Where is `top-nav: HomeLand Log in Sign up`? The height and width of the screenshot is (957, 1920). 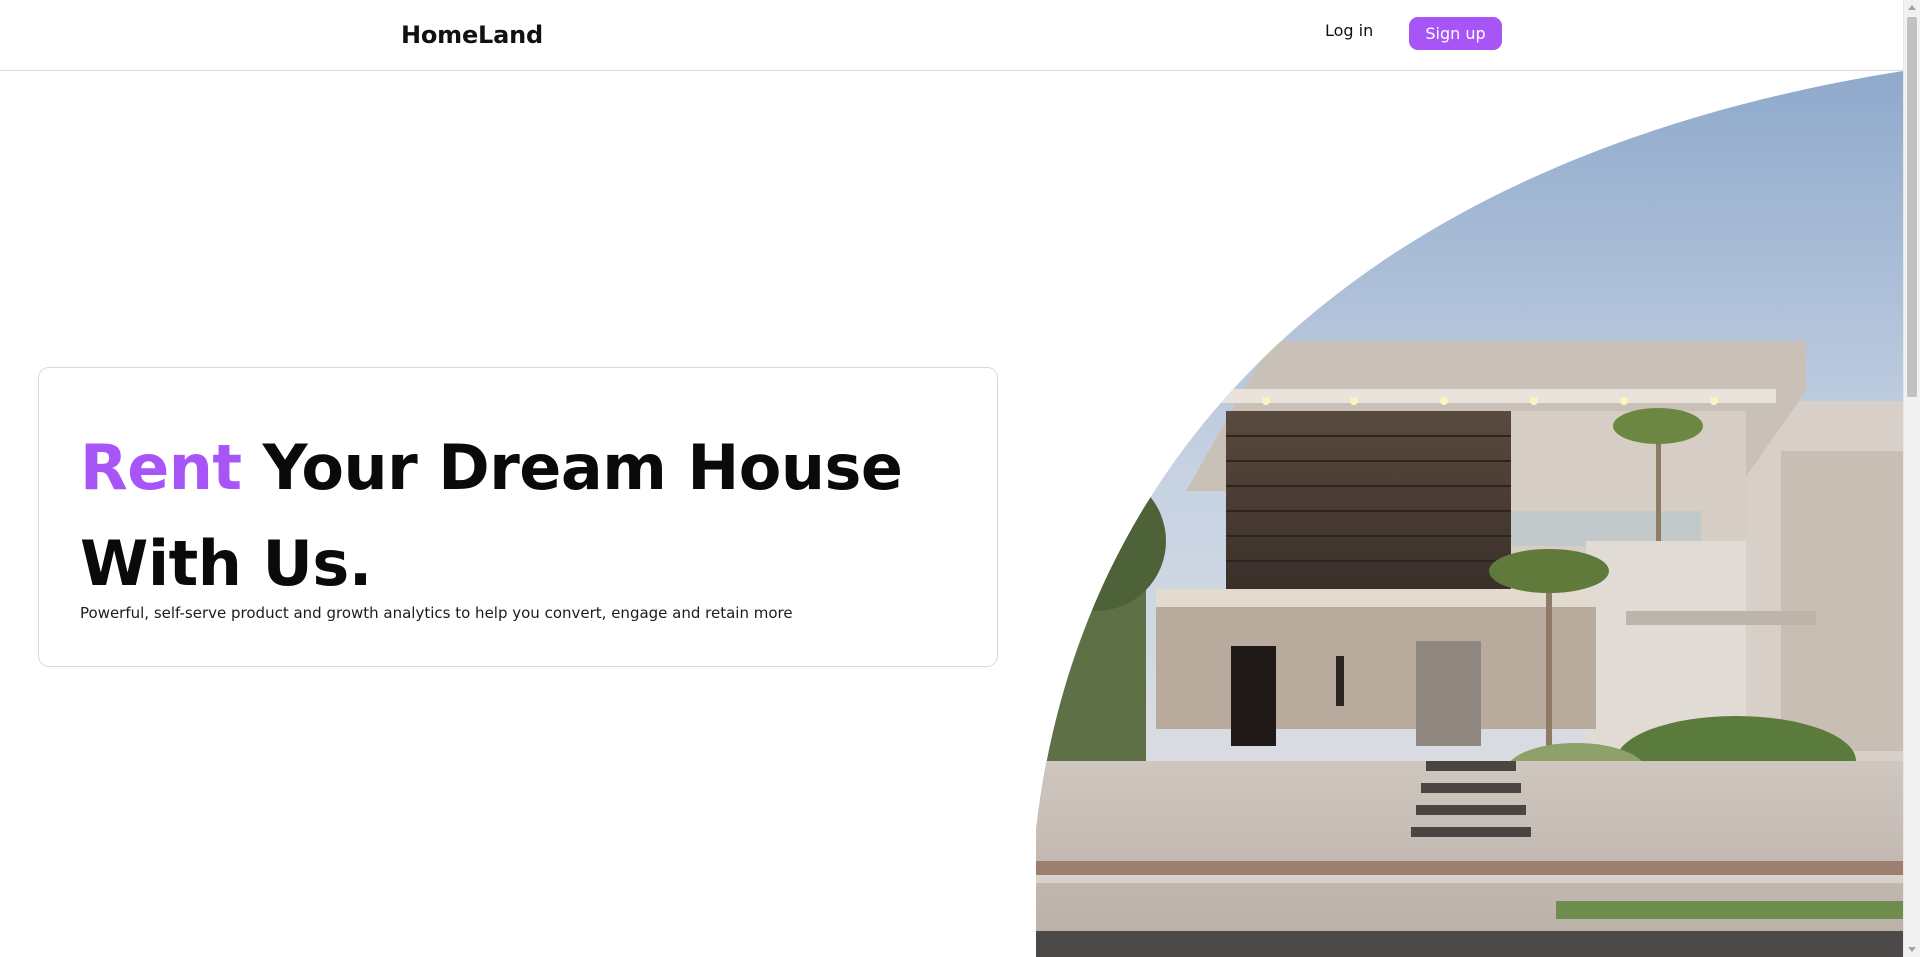
top-nav: HomeLand Log in Sign up is located at coordinates (951, 35).